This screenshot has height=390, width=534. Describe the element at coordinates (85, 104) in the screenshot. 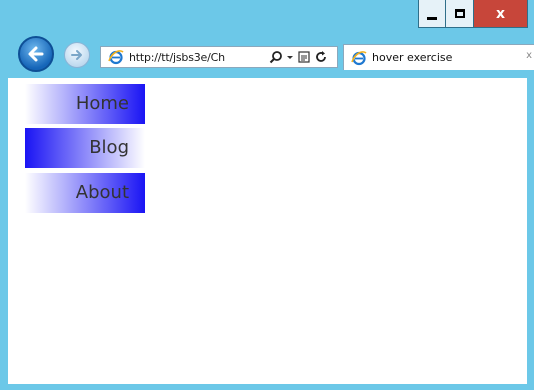

I see `menu-item-home: Home` at that location.